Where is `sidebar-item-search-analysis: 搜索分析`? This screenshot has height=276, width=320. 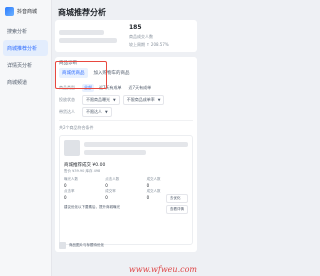 sidebar-item-search-analysis: 搜索分析 is located at coordinates (25, 31).